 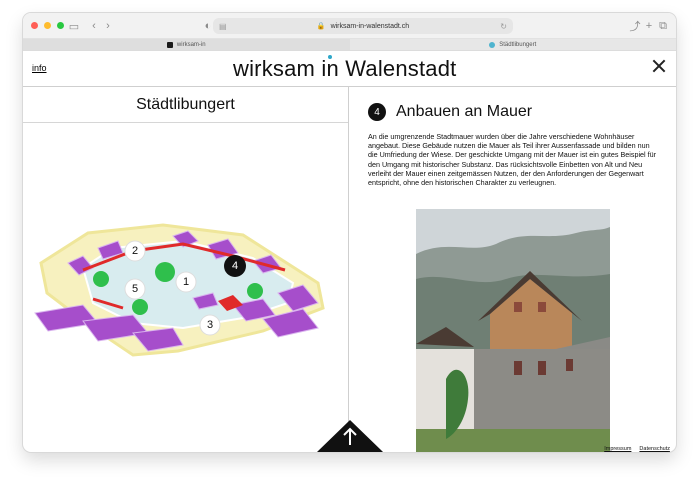 What do you see at coordinates (344, 69) in the screenshot?
I see `site-logo: wirksam in Walenstadt` at bounding box center [344, 69].